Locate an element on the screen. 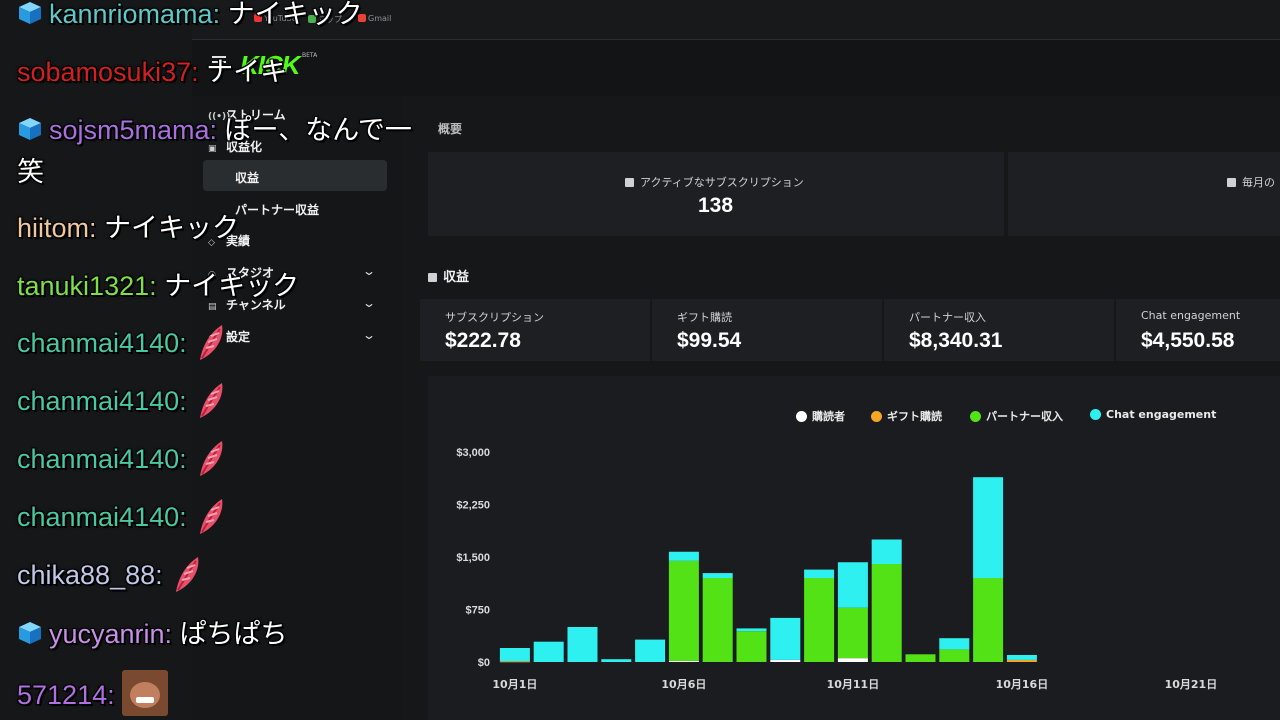  sidebar-item-settings: ⚙ 設定 is located at coordinates (229, 336).